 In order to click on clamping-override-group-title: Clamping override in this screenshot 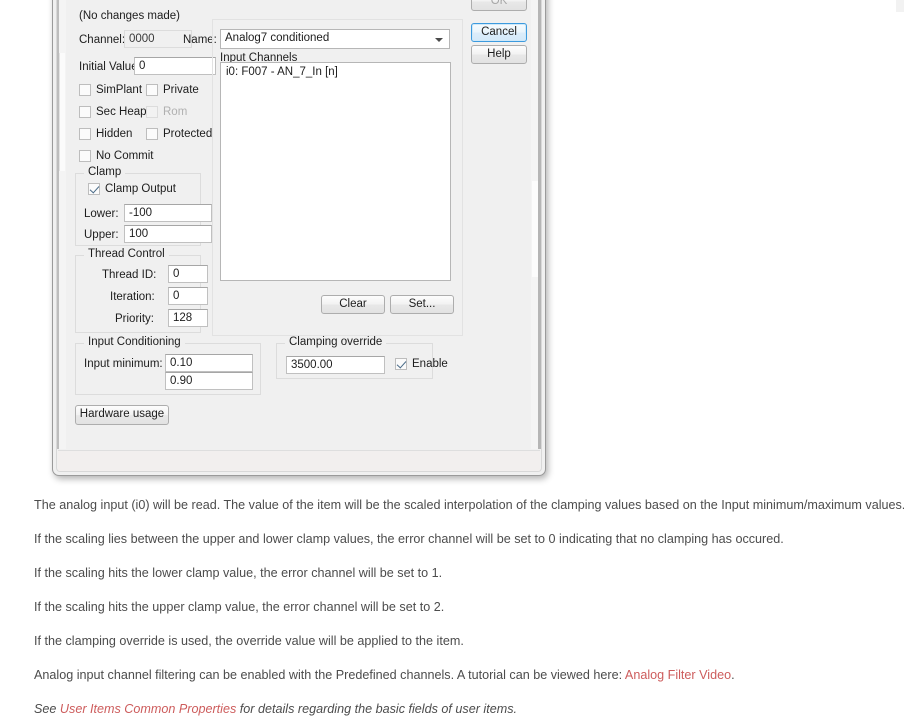, I will do `click(336, 342)`.